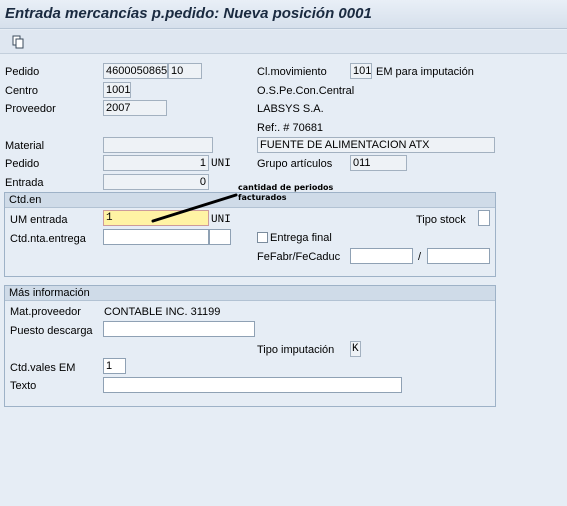 The width and height of the screenshot is (567, 506). What do you see at coordinates (250, 293) in the screenshot?
I see `mas-informacion-header: Más información` at bounding box center [250, 293].